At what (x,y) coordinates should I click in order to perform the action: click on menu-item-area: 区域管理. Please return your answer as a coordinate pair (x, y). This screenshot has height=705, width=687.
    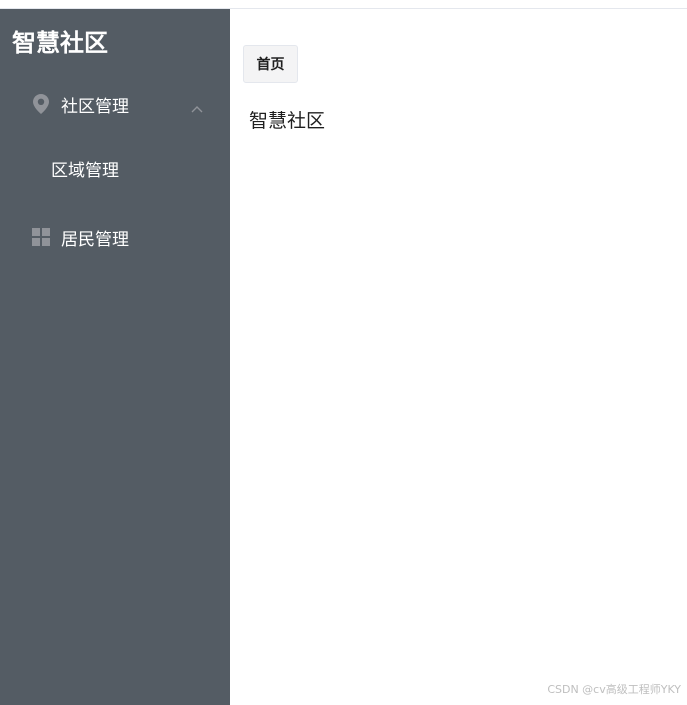
    Looking at the image, I should click on (115, 168).